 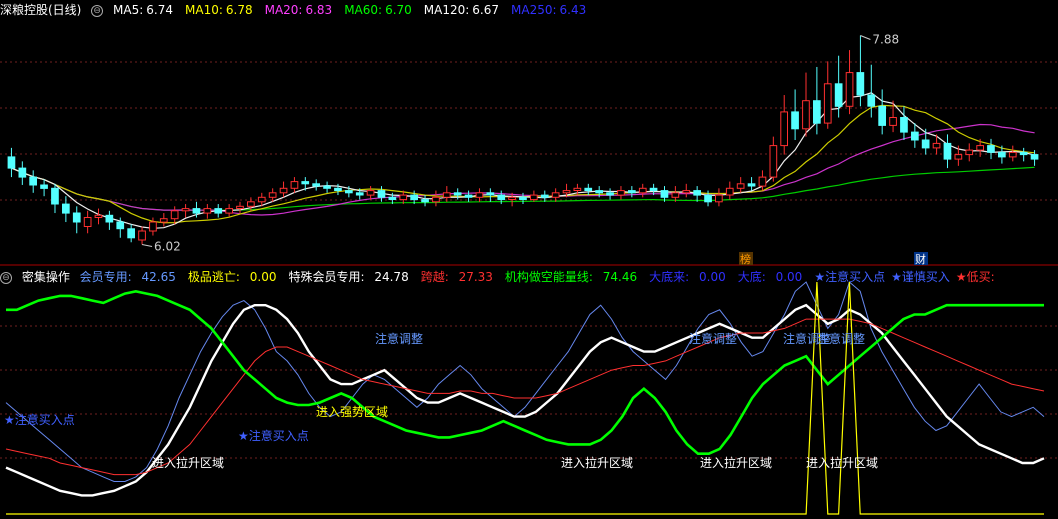 What do you see at coordinates (146, 10) in the screenshot?
I see `ma-legend-item: MA5: 6.74` at bounding box center [146, 10].